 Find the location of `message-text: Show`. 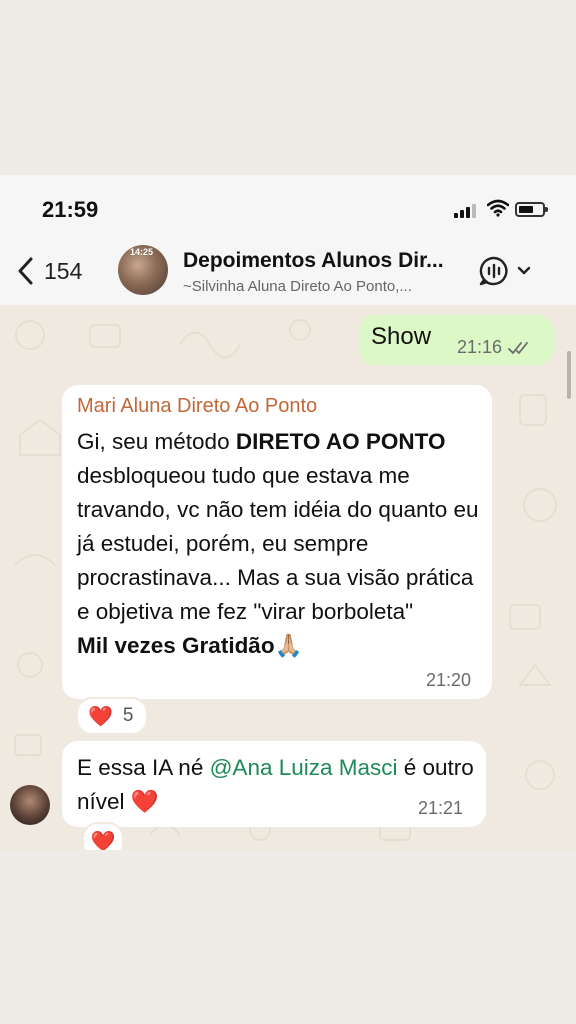

message-text: Show is located at coordinates (401, 336).